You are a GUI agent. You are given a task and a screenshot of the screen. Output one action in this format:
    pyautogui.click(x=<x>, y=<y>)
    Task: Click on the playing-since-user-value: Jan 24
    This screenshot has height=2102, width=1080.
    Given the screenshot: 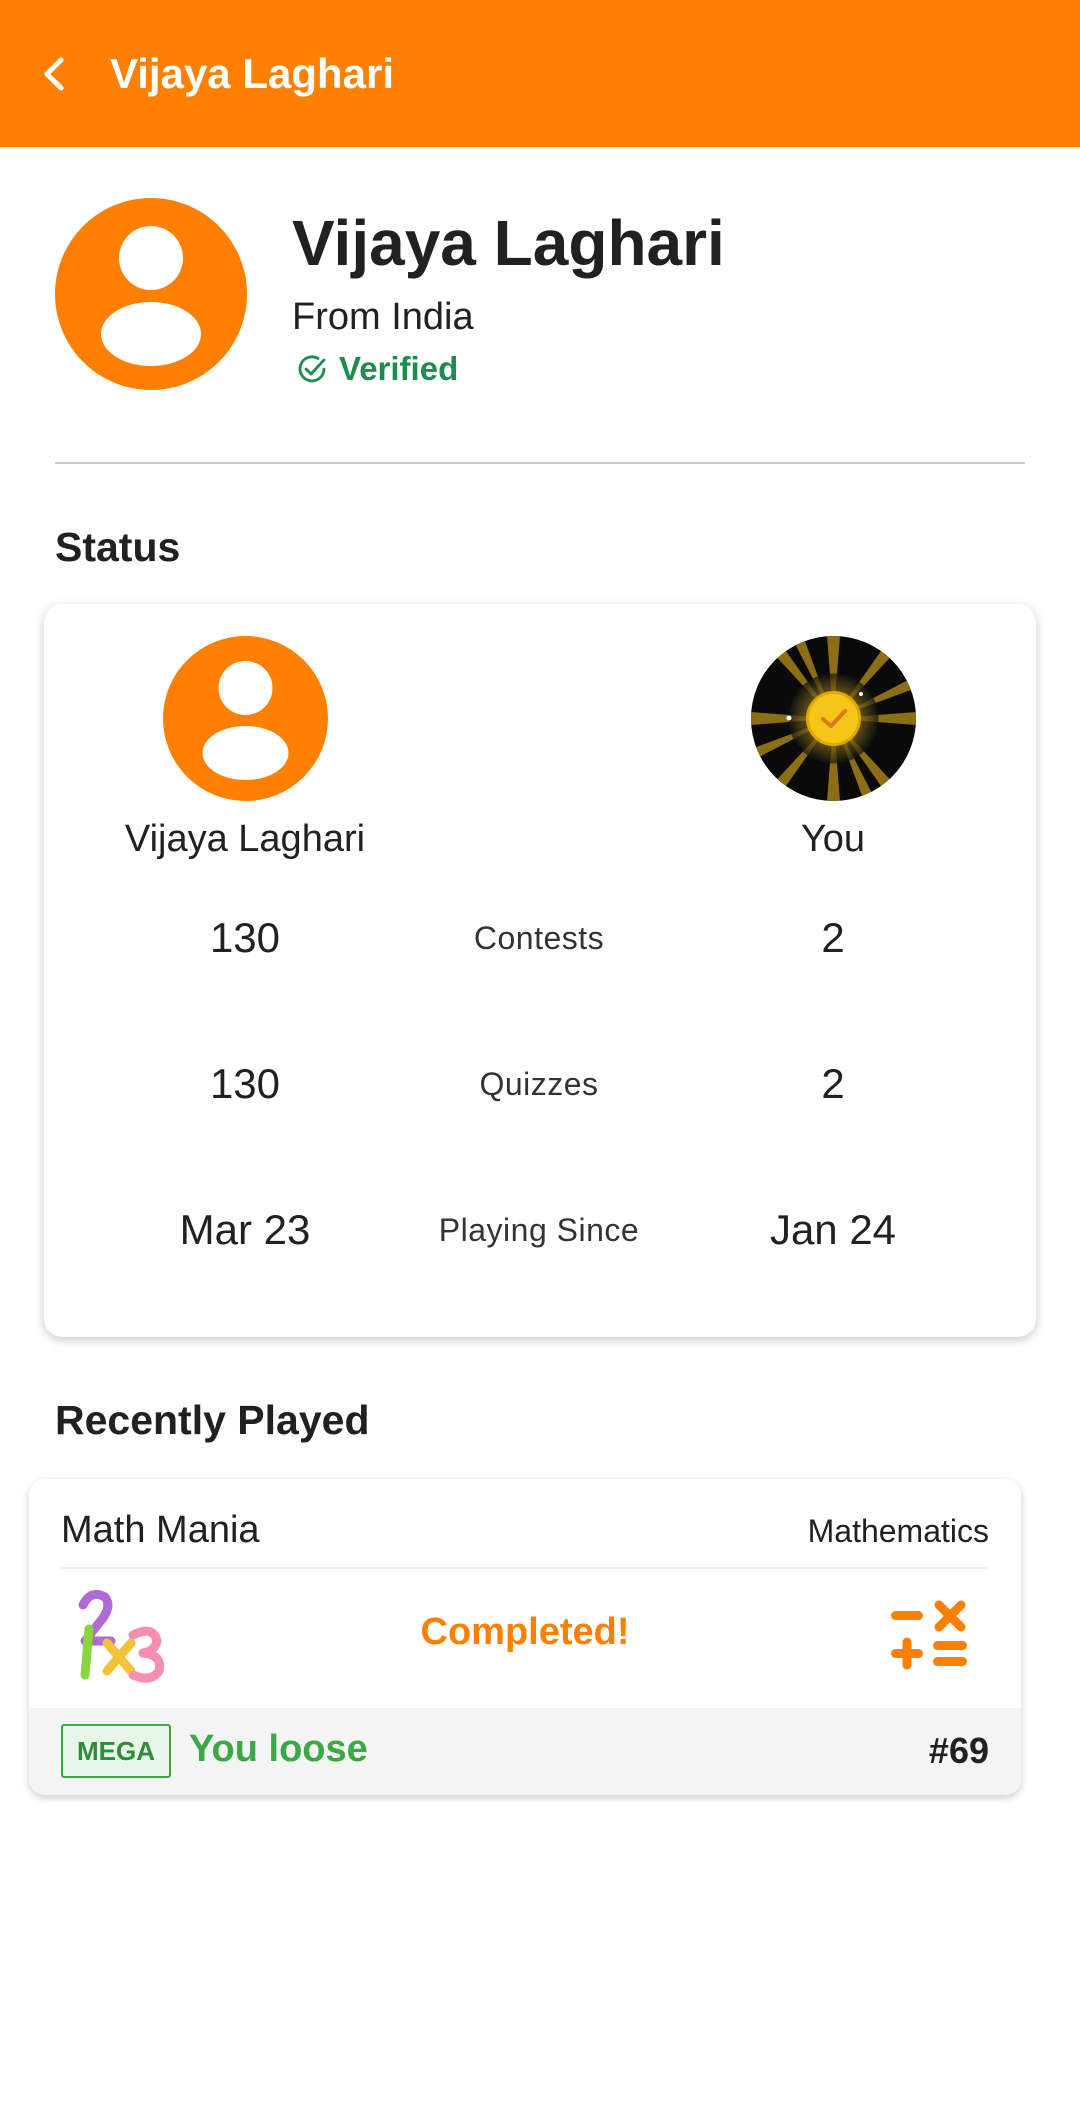 What is the action you would take?
    pyautogui.click(x=833, y=1229)
    